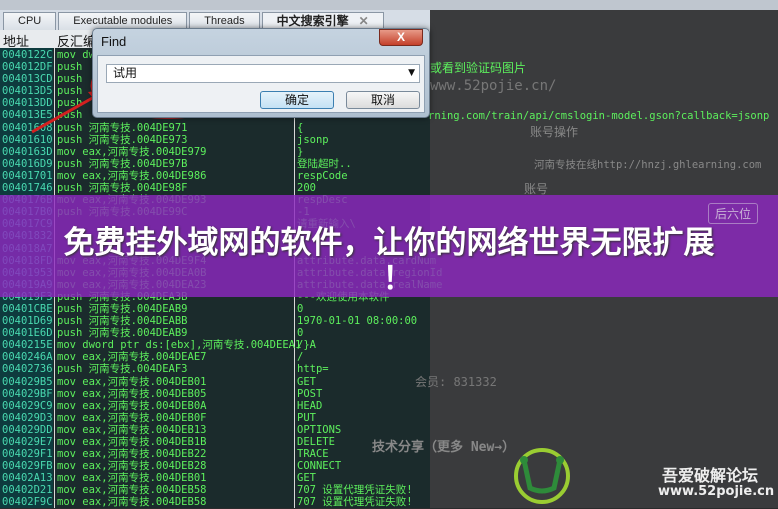 This screenshot has height=509, width=778. Describe the element at coordinates (122, 188) in the screenshot. I see `row-disasm: push 河南专技.004DE98F` at that location.